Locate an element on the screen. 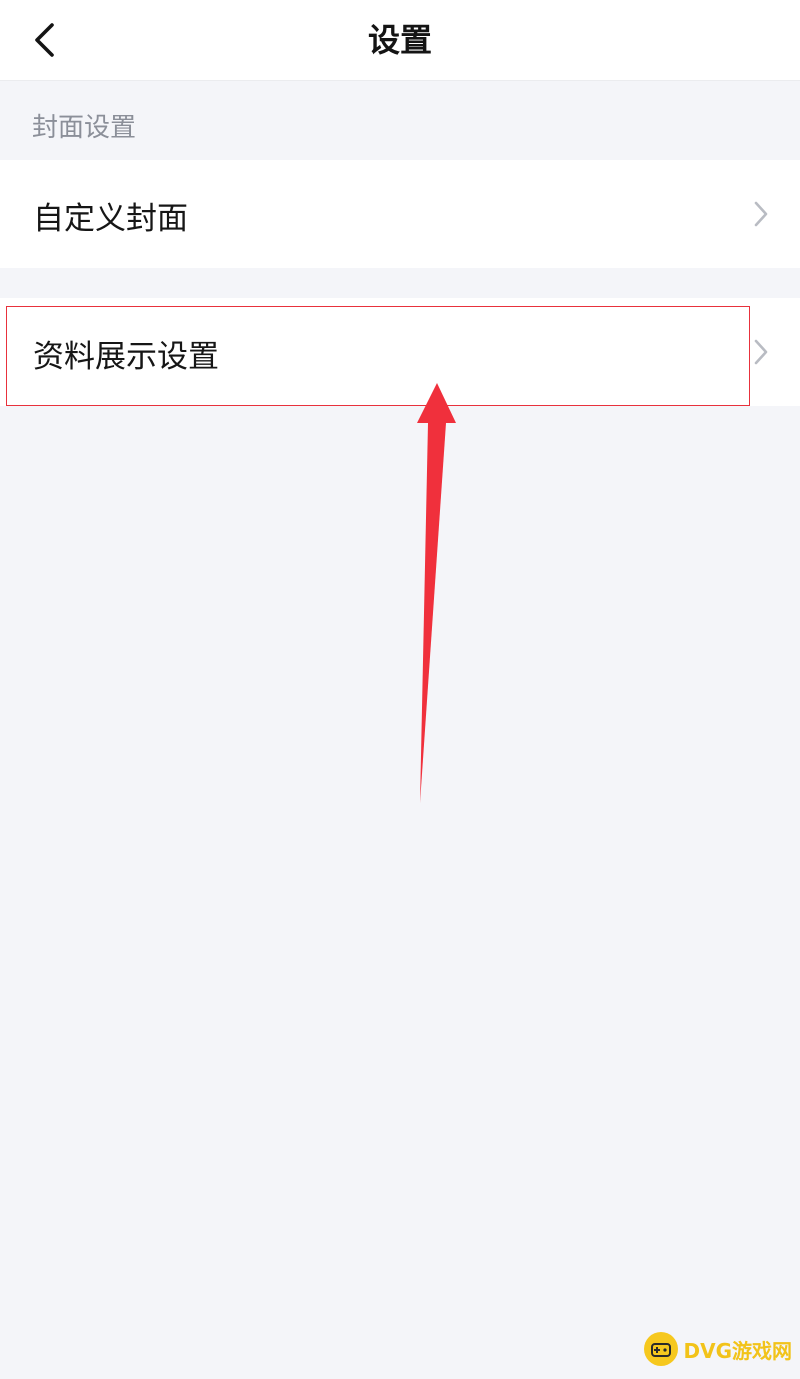 Image resolution: width=800 pixels, height=1379 pixels. profile-display-settings-item: 资料展示设置 is located at coordinates (400, 352).